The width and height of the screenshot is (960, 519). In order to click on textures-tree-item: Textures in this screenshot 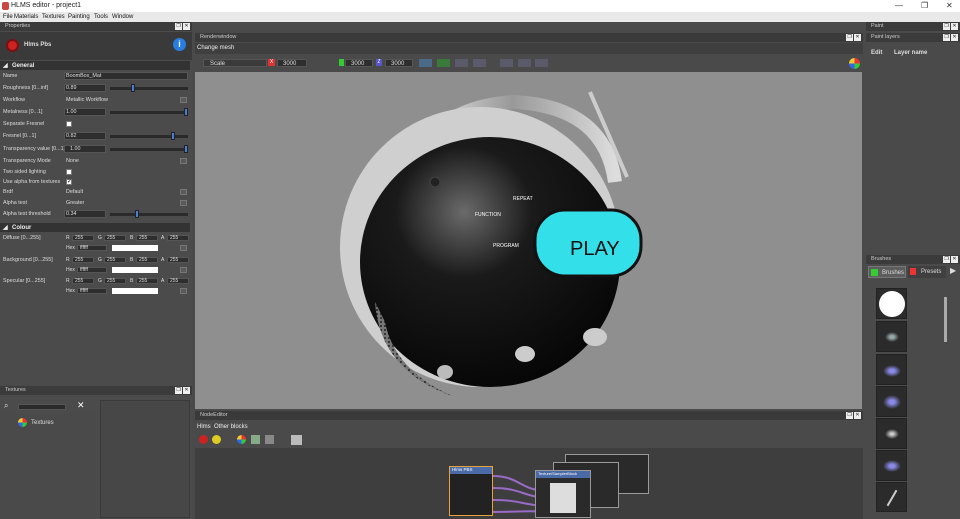, I will do `click(42, 423)`.